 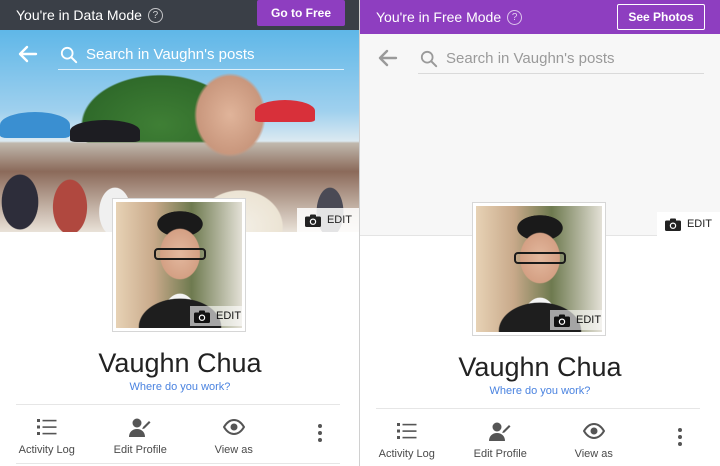 What do you see at coordinates (301, 13) in the screenshot?
I see `go-to-free-button: Go to Free` at bounding box center [301, 13].